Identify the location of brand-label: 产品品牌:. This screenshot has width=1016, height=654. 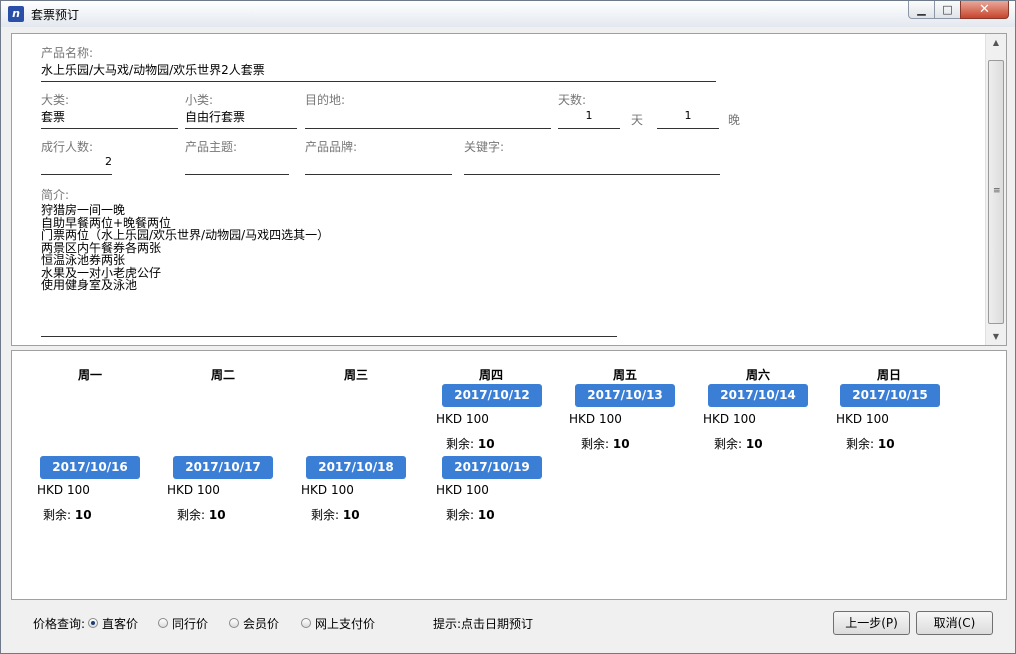
(331, 147).